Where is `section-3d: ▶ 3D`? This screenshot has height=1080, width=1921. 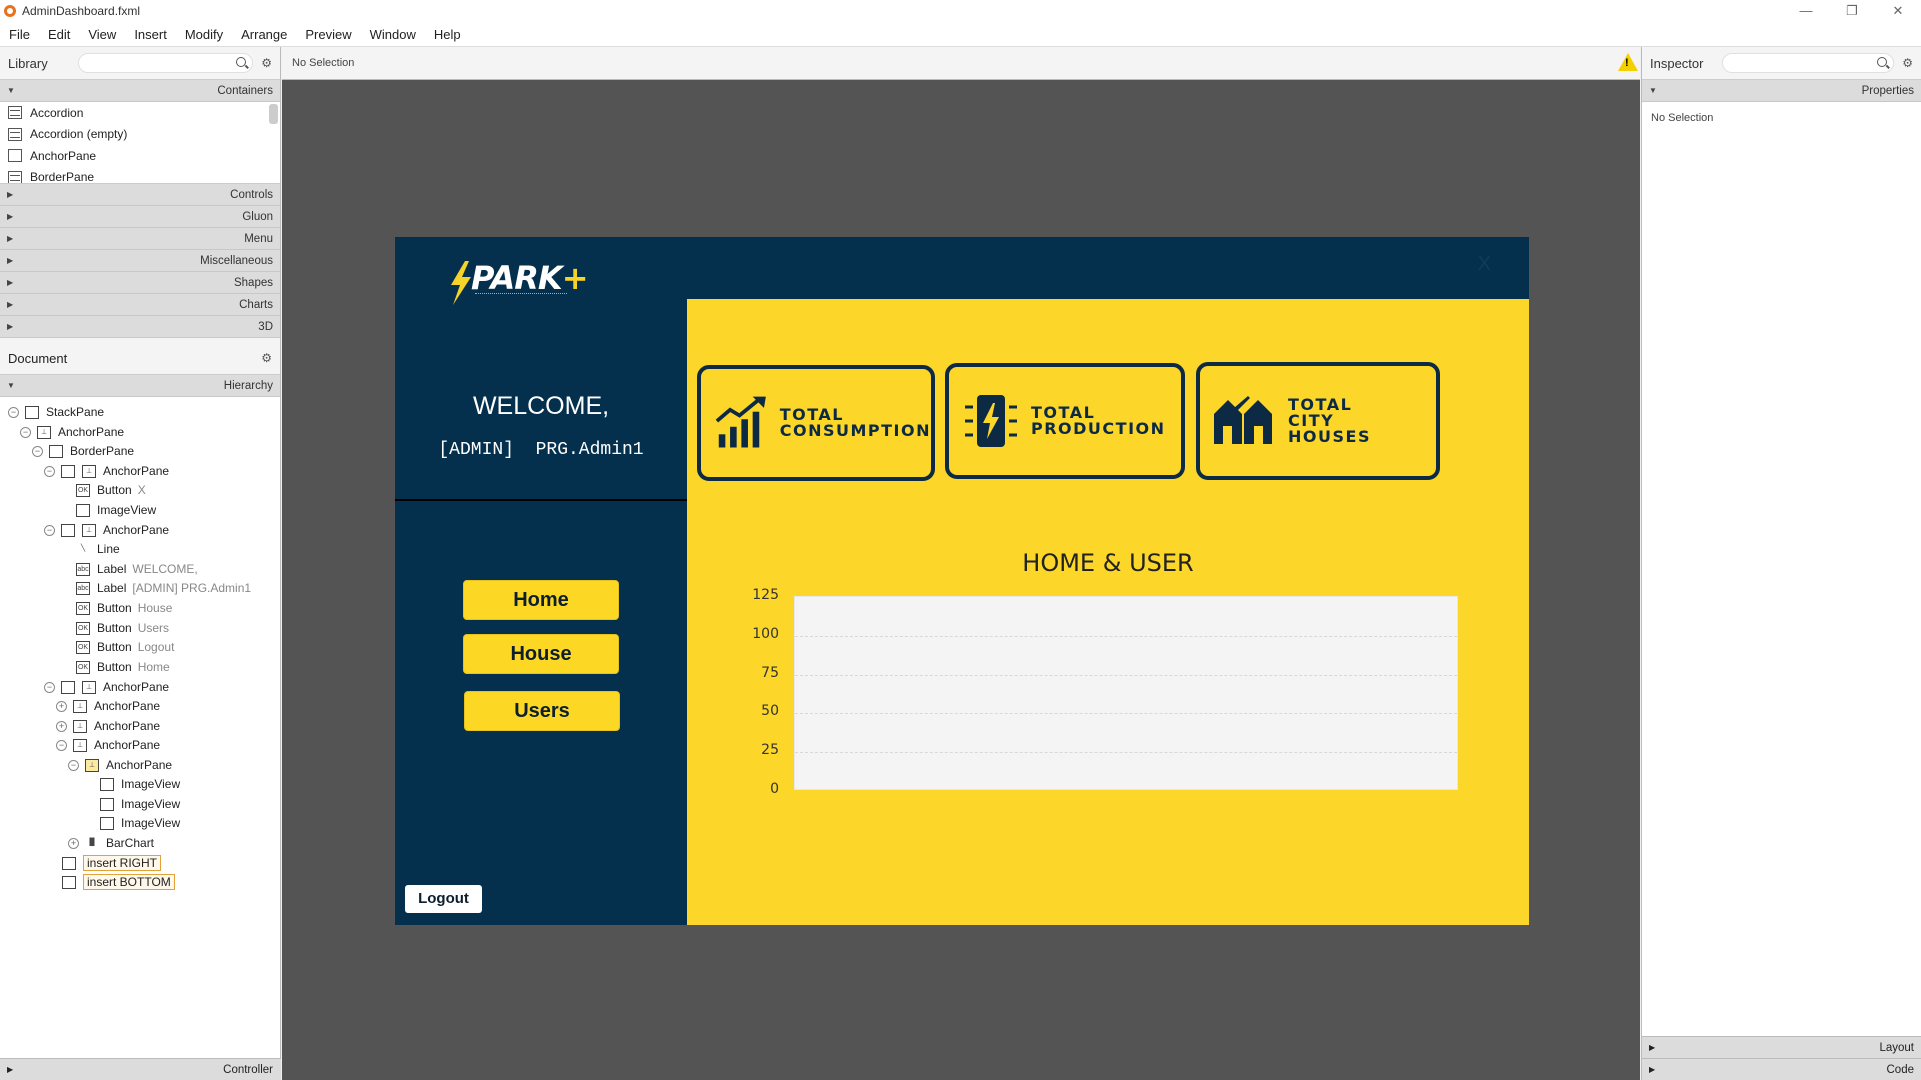 section-3d: ▶ 3D is located at coordinates (140, 327).